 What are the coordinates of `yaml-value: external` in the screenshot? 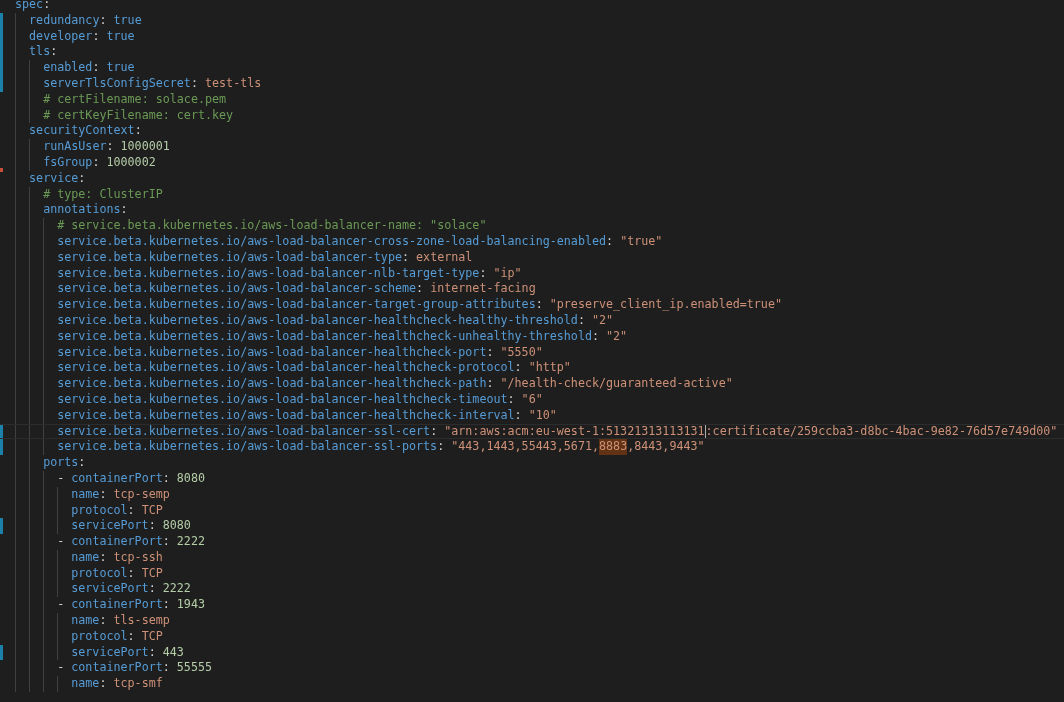 It's located at (444, 257).